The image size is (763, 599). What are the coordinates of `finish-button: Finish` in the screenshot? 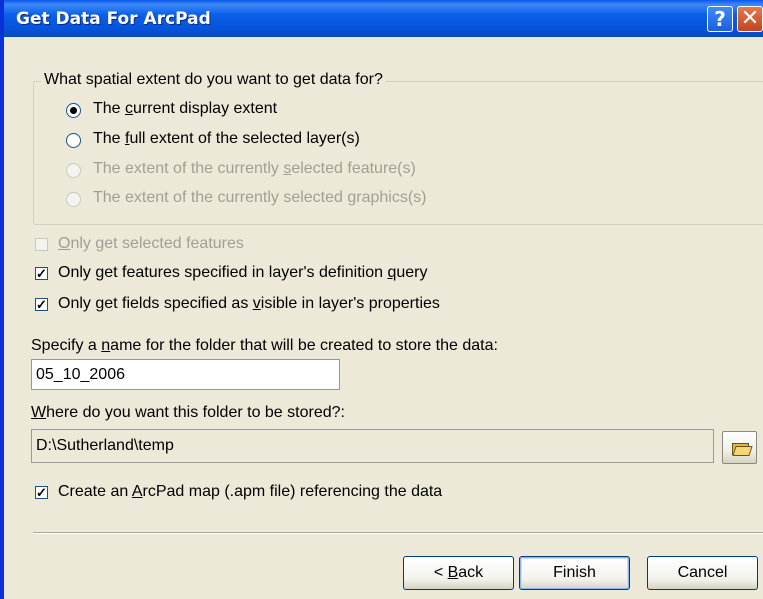 It's located at (574, 573).